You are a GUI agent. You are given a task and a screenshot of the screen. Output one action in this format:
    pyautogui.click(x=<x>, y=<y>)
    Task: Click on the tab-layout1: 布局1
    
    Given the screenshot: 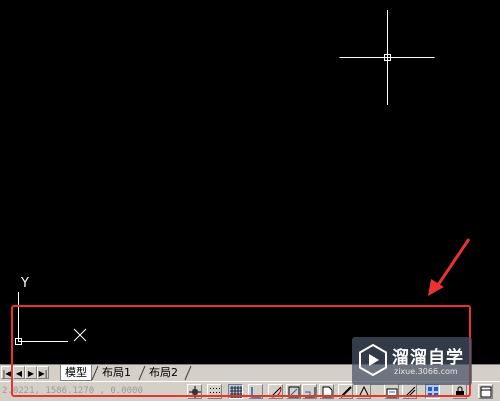 What is the action you would take?
    pyautogui.click(x=116, y=373)
    